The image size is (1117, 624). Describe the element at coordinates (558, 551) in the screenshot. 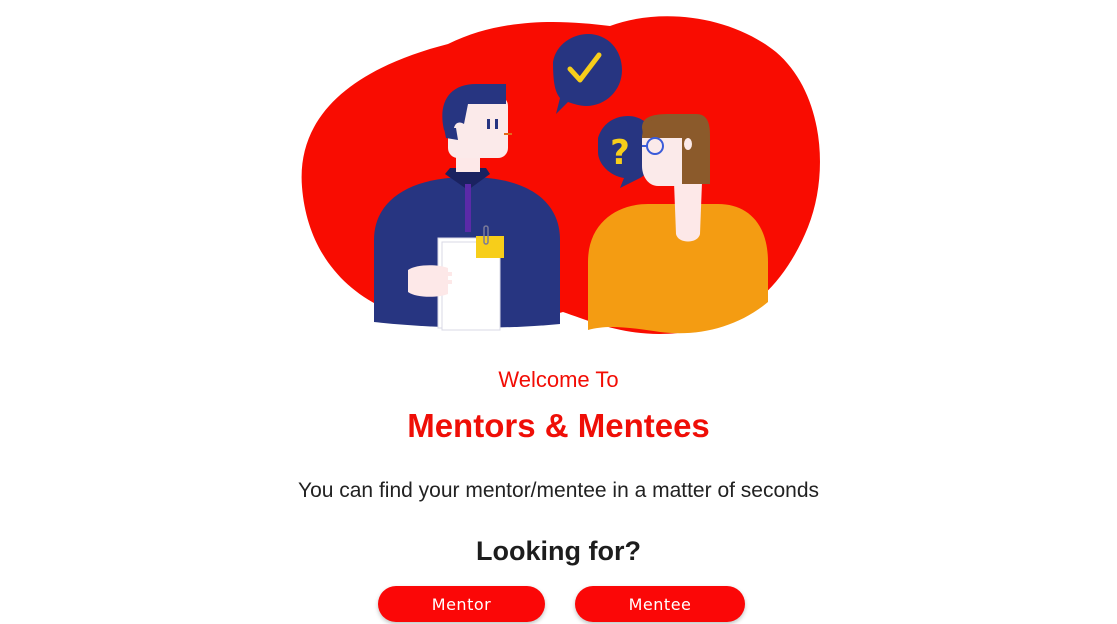

I see `looking-for-heading: Looking for?` at that location.